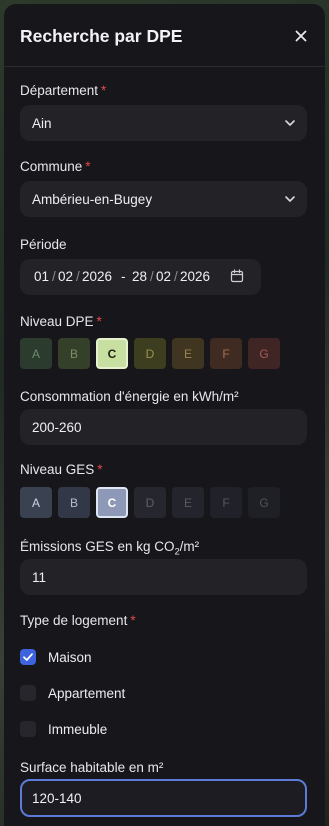 This screenshot has width=329, height=826. Describe the element at coordinates (195, 276) in the screenshot. I see `end-year: 2026` at that location.